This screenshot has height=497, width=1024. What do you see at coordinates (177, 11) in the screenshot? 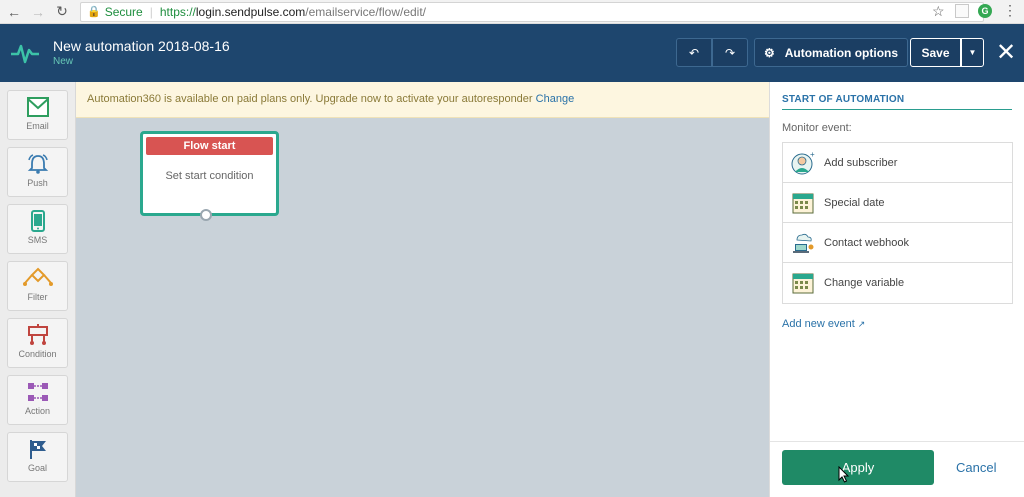
I see `url-protocol: https://` at bounding box center [177, 11].